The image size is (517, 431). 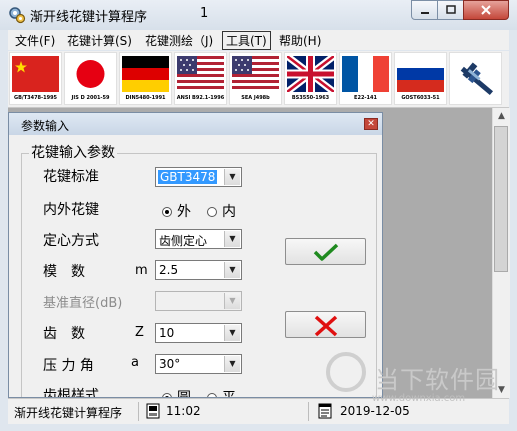 I want to click on measure-tool-button, so click(x=475, y=78).